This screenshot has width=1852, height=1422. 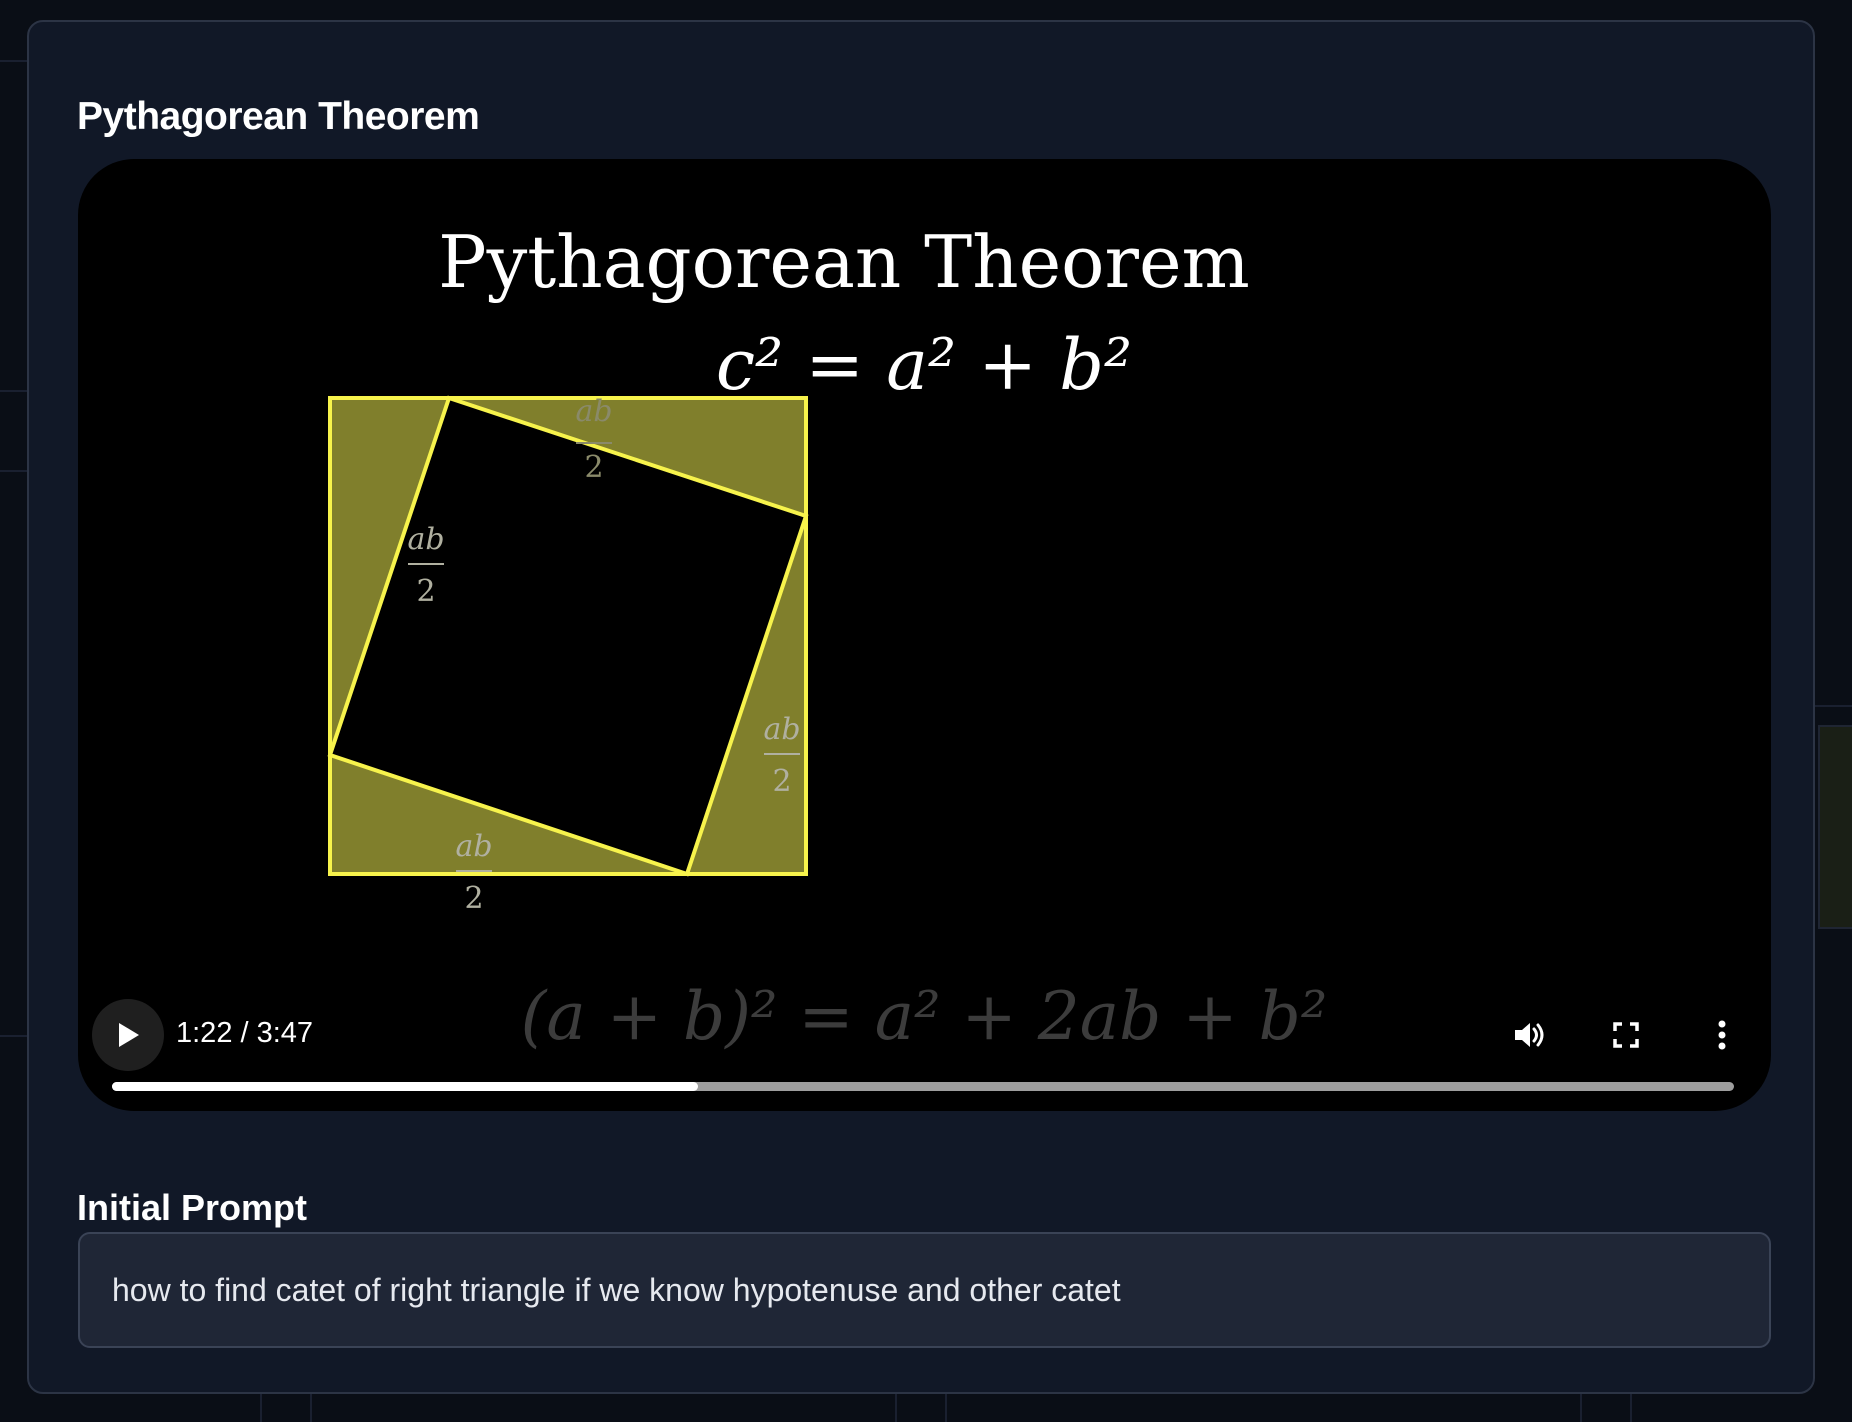 I want to click on more-options-button, so click(x=1722, y=1035).